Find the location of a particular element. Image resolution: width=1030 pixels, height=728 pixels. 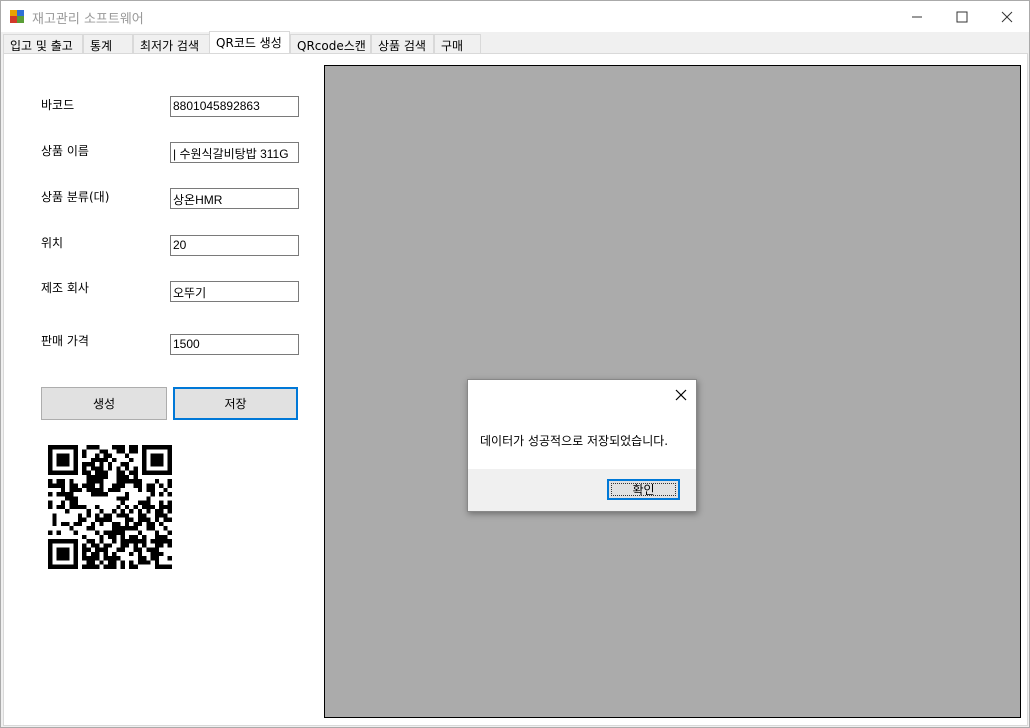

minimize-button is located at coordinates (917, 16).